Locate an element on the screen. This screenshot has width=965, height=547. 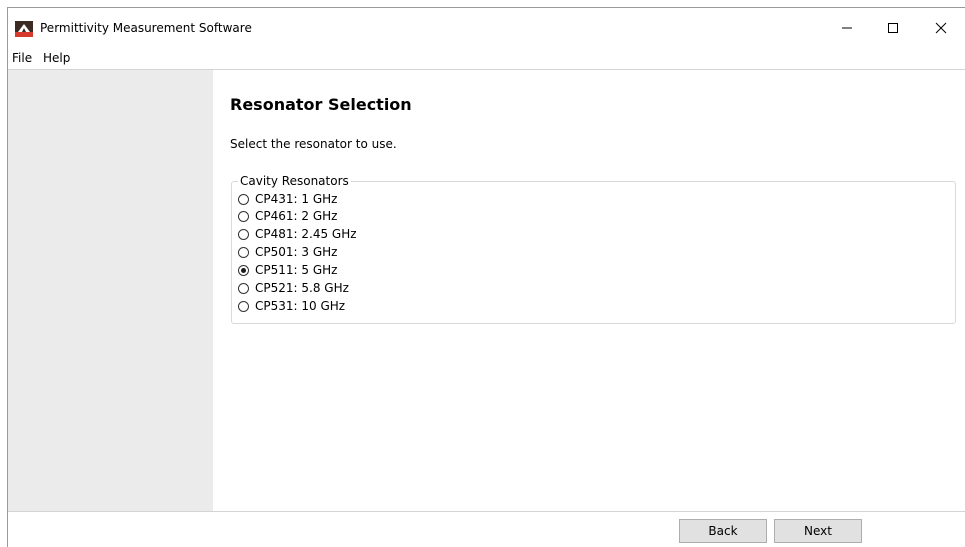
maximize-icon is located at coordinates (893, 28).